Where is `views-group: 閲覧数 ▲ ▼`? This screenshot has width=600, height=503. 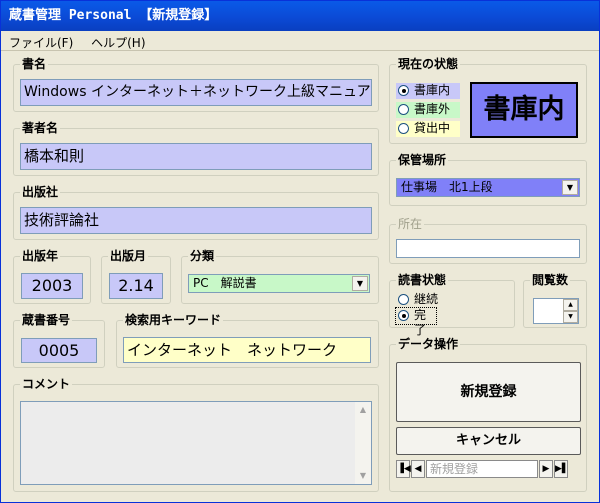
views-group: 閲覧数 ▲ ▼ is located at coordinates (555, 300).